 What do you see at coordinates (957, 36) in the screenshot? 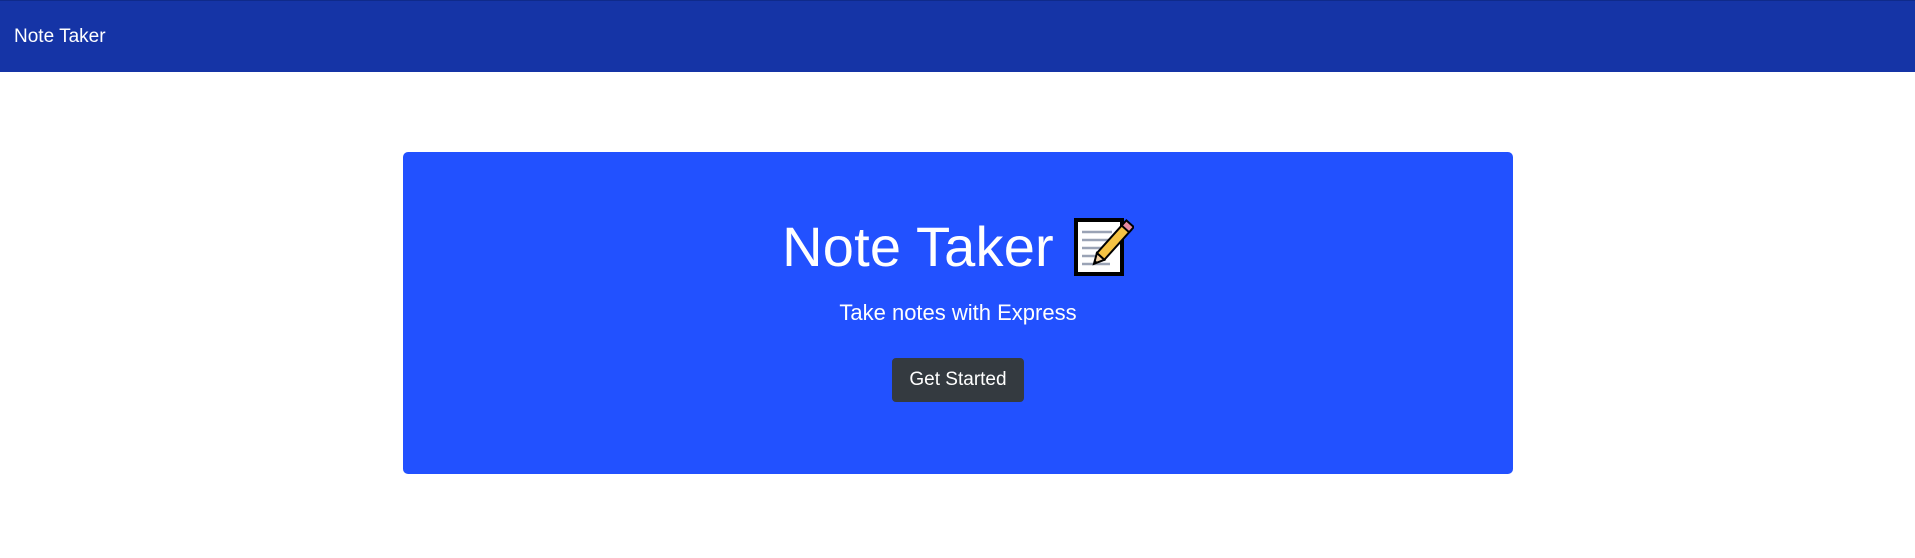
I see `navbar: Note Taker` at bounding box center [957, 36].